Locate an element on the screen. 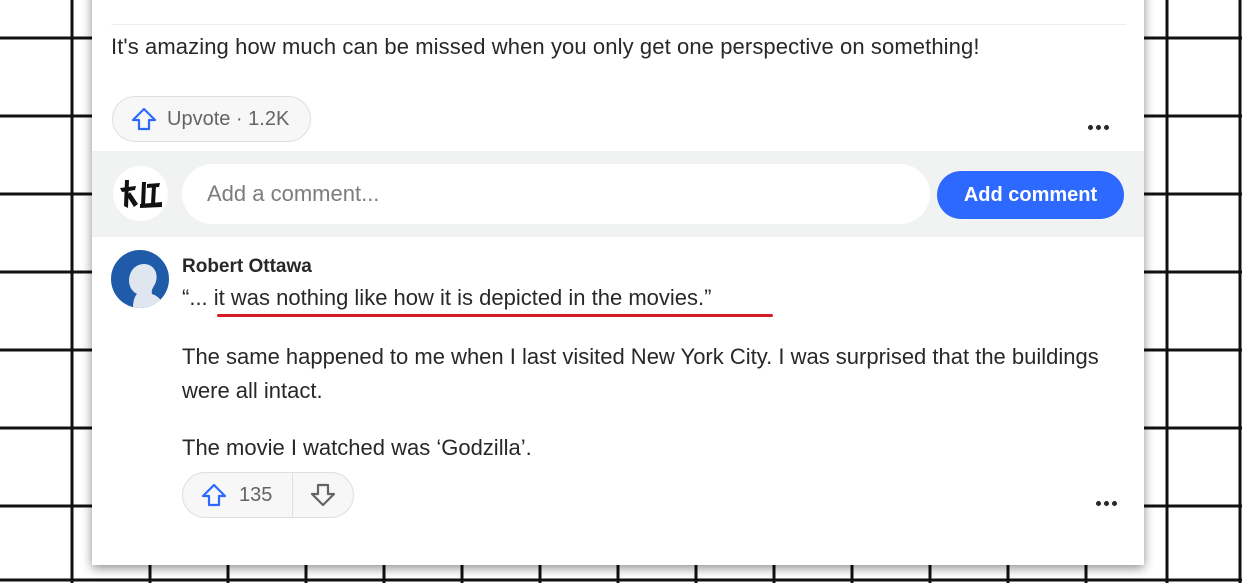 The image size is (1242, 583). comment-upvote-button: 135 is located at coordinates (238, 495).